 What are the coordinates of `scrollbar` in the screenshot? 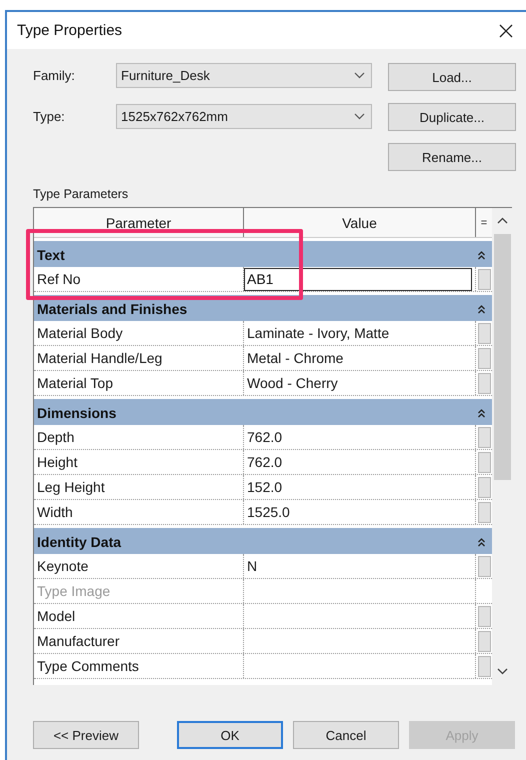 It's located at (502, 446).